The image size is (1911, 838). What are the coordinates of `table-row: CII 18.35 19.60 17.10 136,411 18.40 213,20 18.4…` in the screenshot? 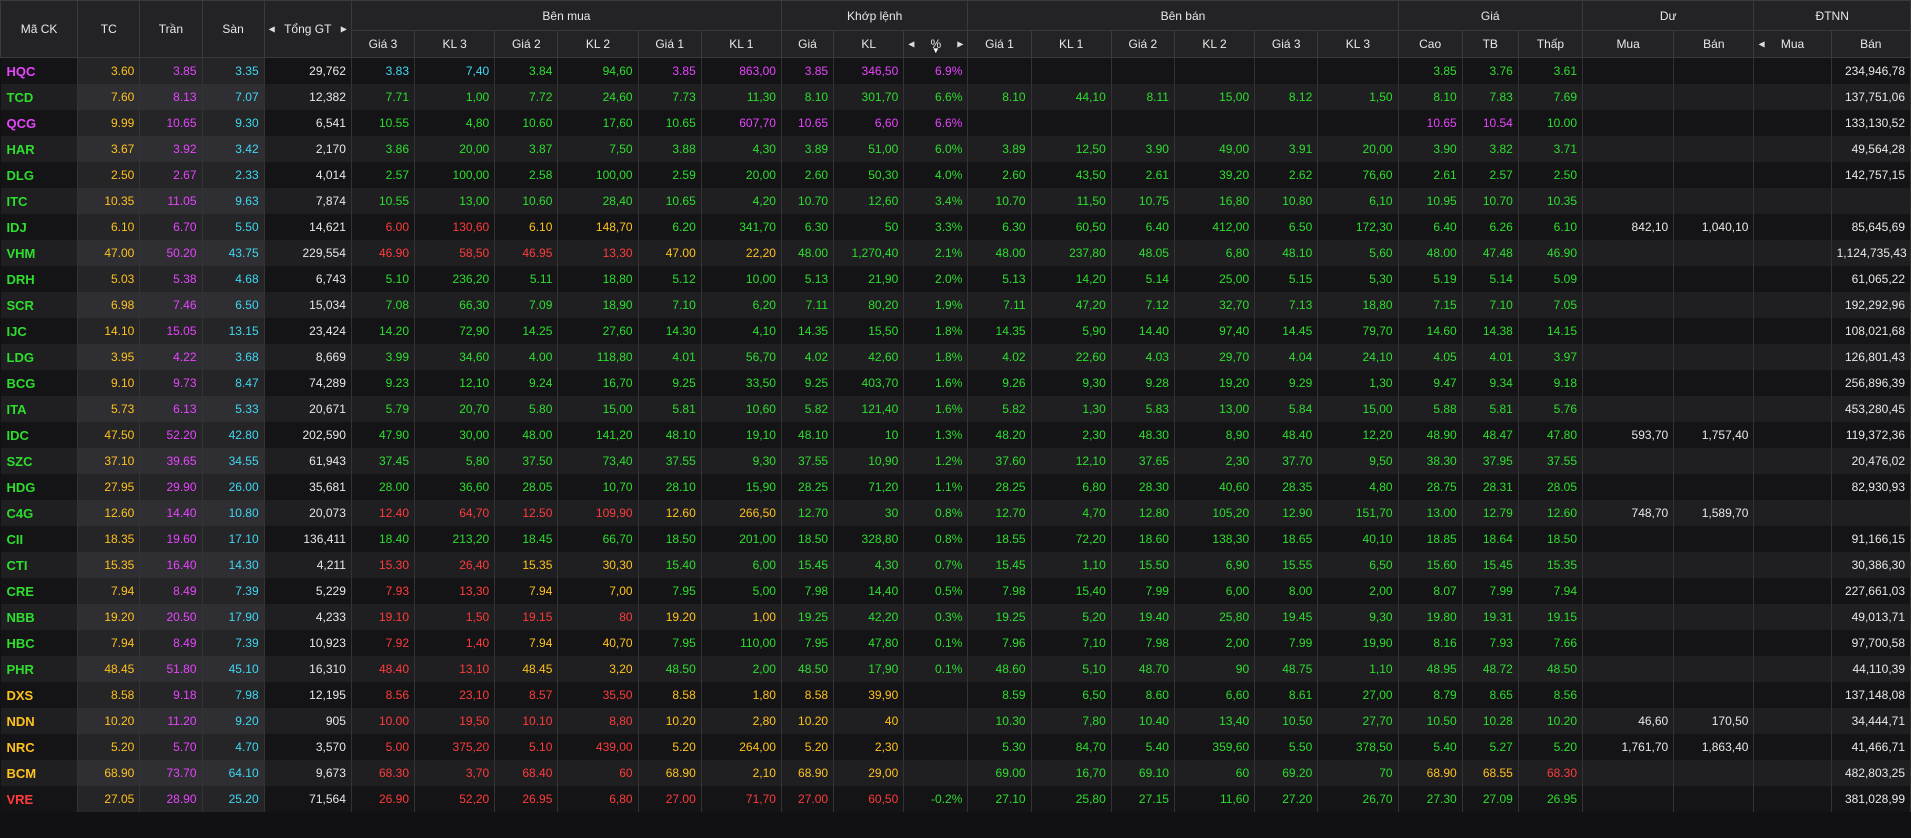 It's located at (955, 539).